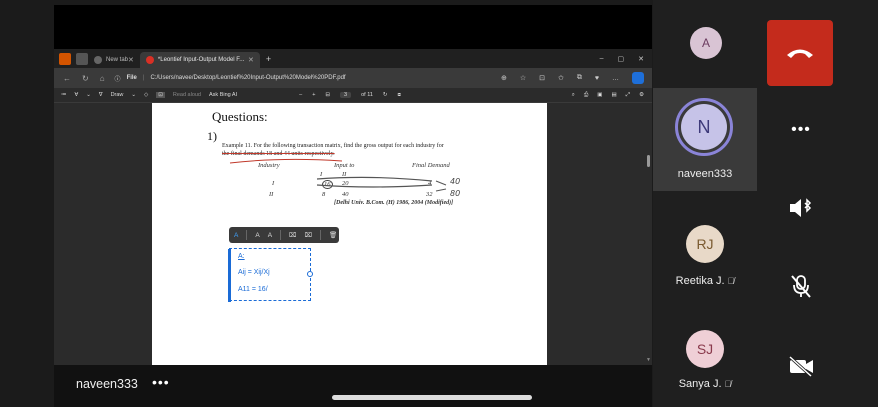  What do you see at coordinates (561, 78) in the screenshot?
I see `favorites-icon: ✩` at bounding box center [561, 78].